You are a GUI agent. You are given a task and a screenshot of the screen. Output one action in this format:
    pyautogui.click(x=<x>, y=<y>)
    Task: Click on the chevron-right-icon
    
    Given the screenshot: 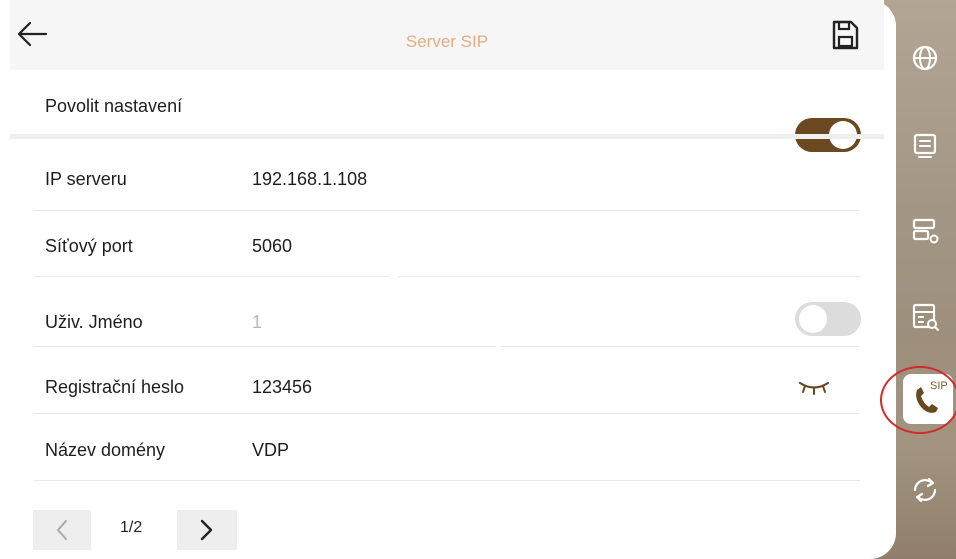 What is the action you would take?
    pyautogui.click(x=206, y=530)
    